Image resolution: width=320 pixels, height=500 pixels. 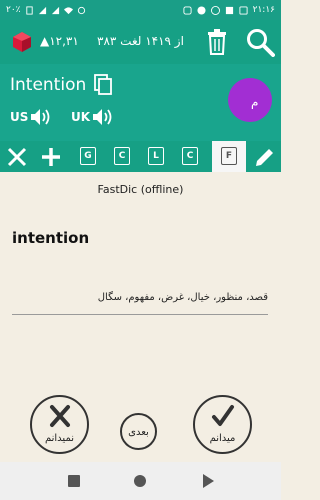 I want to click on filter-l-button: L, so click(x=156, y=156).